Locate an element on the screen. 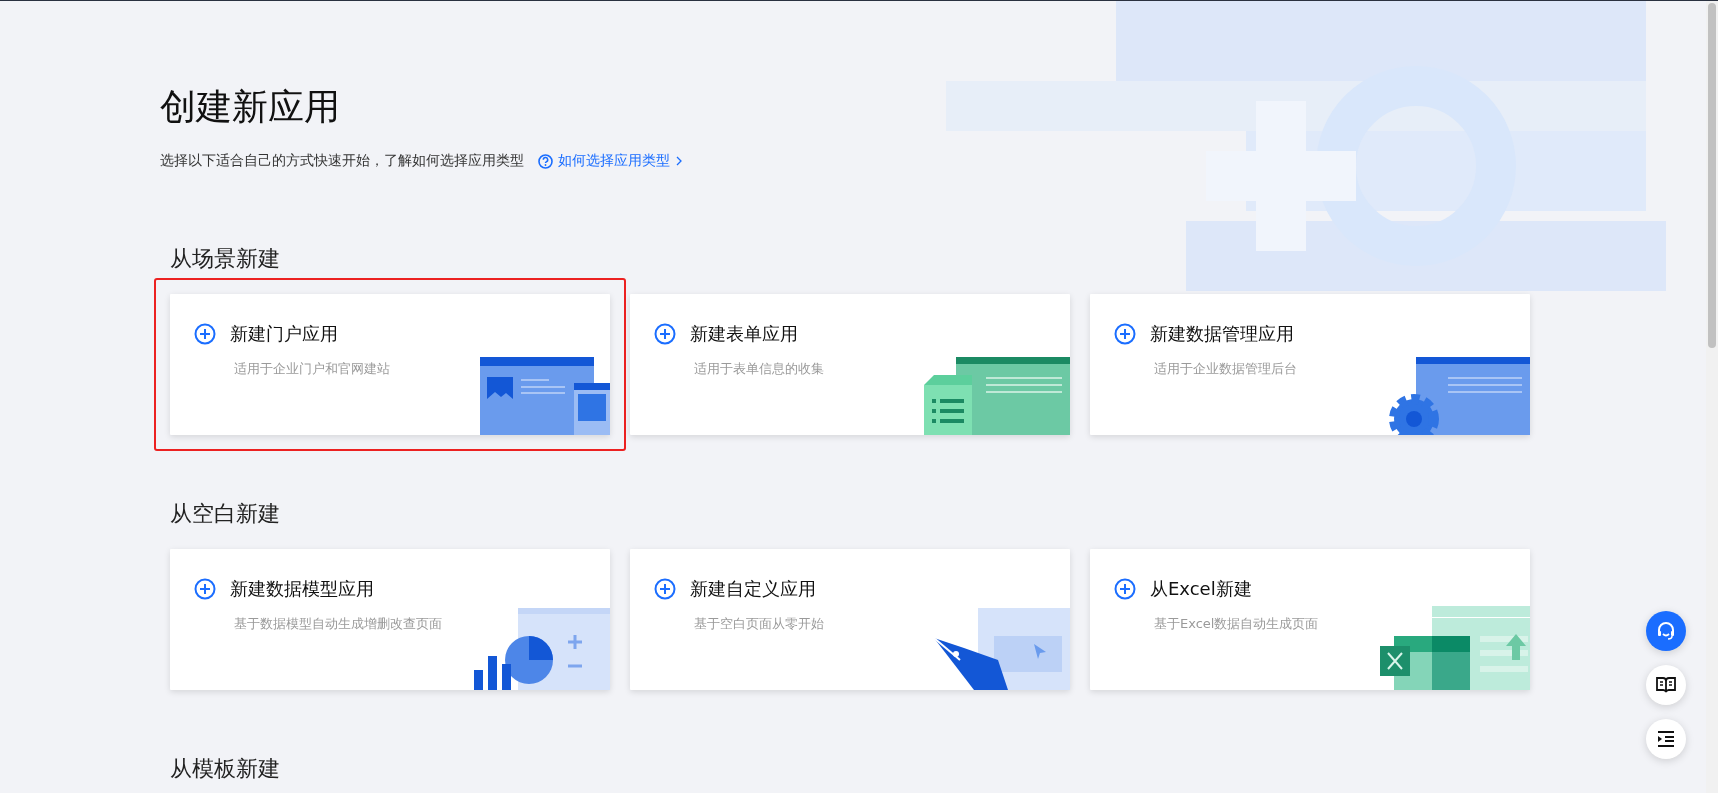 This screenshot has height=793, width=1718. app-type-card: 新建自定义应用 基于空白页面从零开始 is located at coordinates (850, 619).